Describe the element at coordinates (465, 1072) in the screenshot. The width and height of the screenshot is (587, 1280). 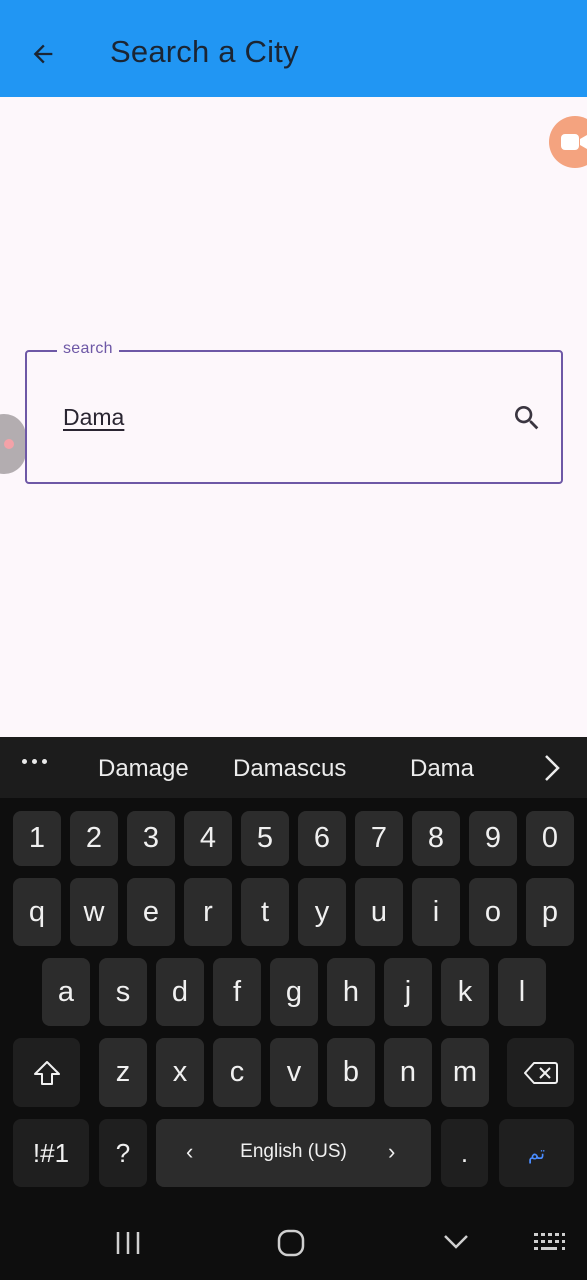
I see `key-m: m` at that location.